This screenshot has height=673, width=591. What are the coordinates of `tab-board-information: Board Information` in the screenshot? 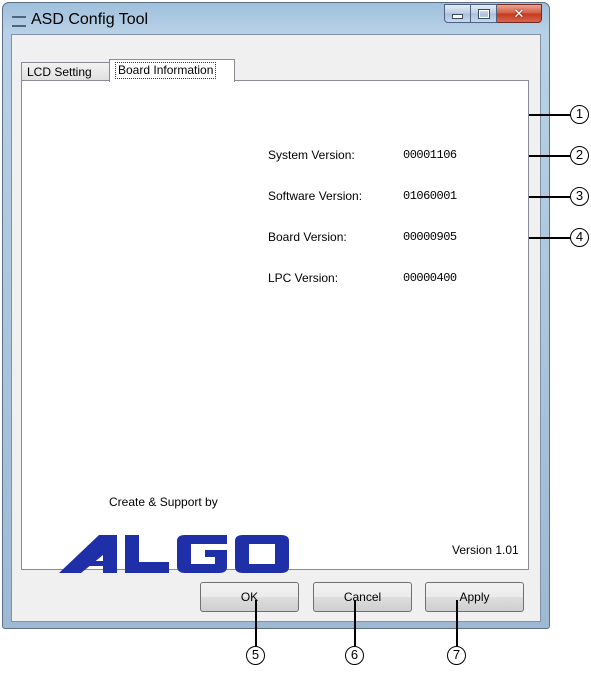 It's located at (172, 70).